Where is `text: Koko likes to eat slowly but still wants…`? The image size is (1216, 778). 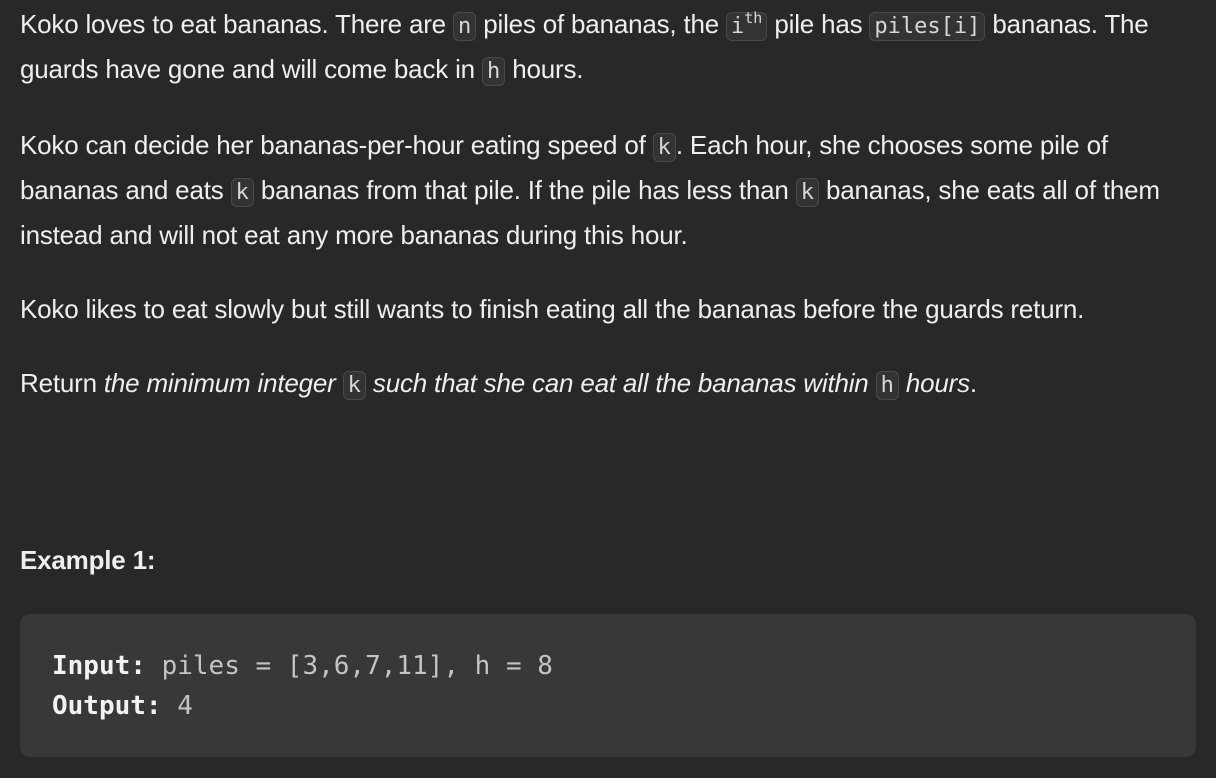 text: Koko likes to eat slowly but still wants… is located at coordinates (552, 309).